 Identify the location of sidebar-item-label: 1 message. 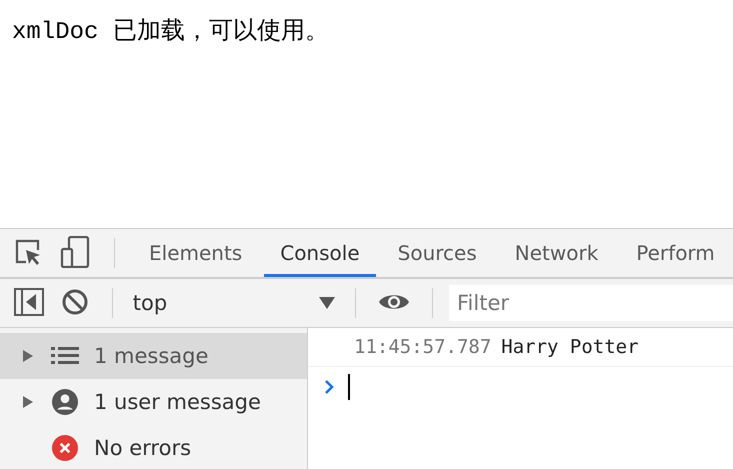
(151, 356).